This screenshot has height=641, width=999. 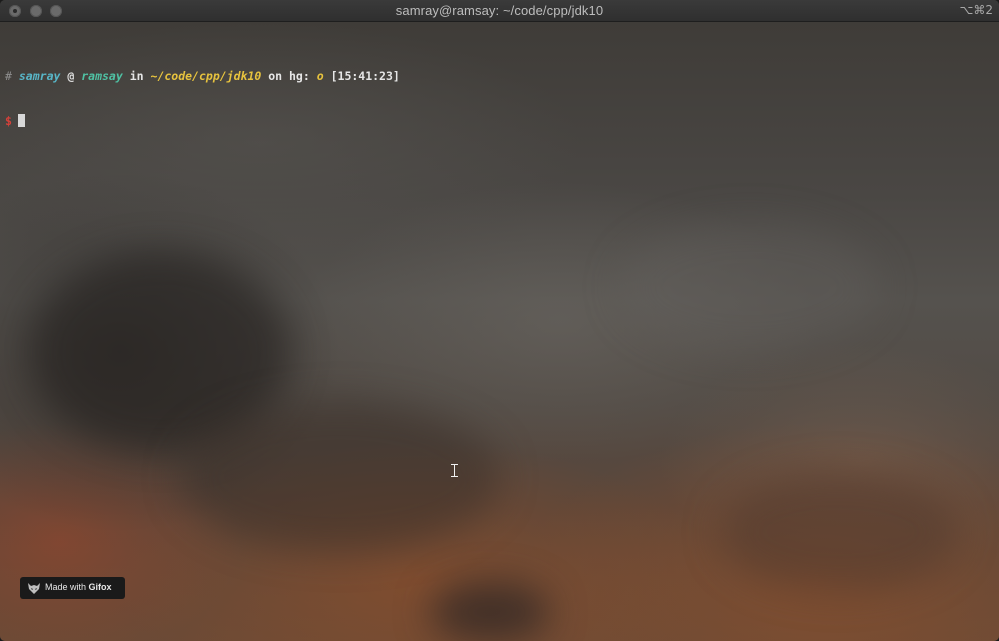 What do you see at coordinates (455, 470) in the screenshot?
I see `text-cursor-icon` at bounding box center [455, 470].